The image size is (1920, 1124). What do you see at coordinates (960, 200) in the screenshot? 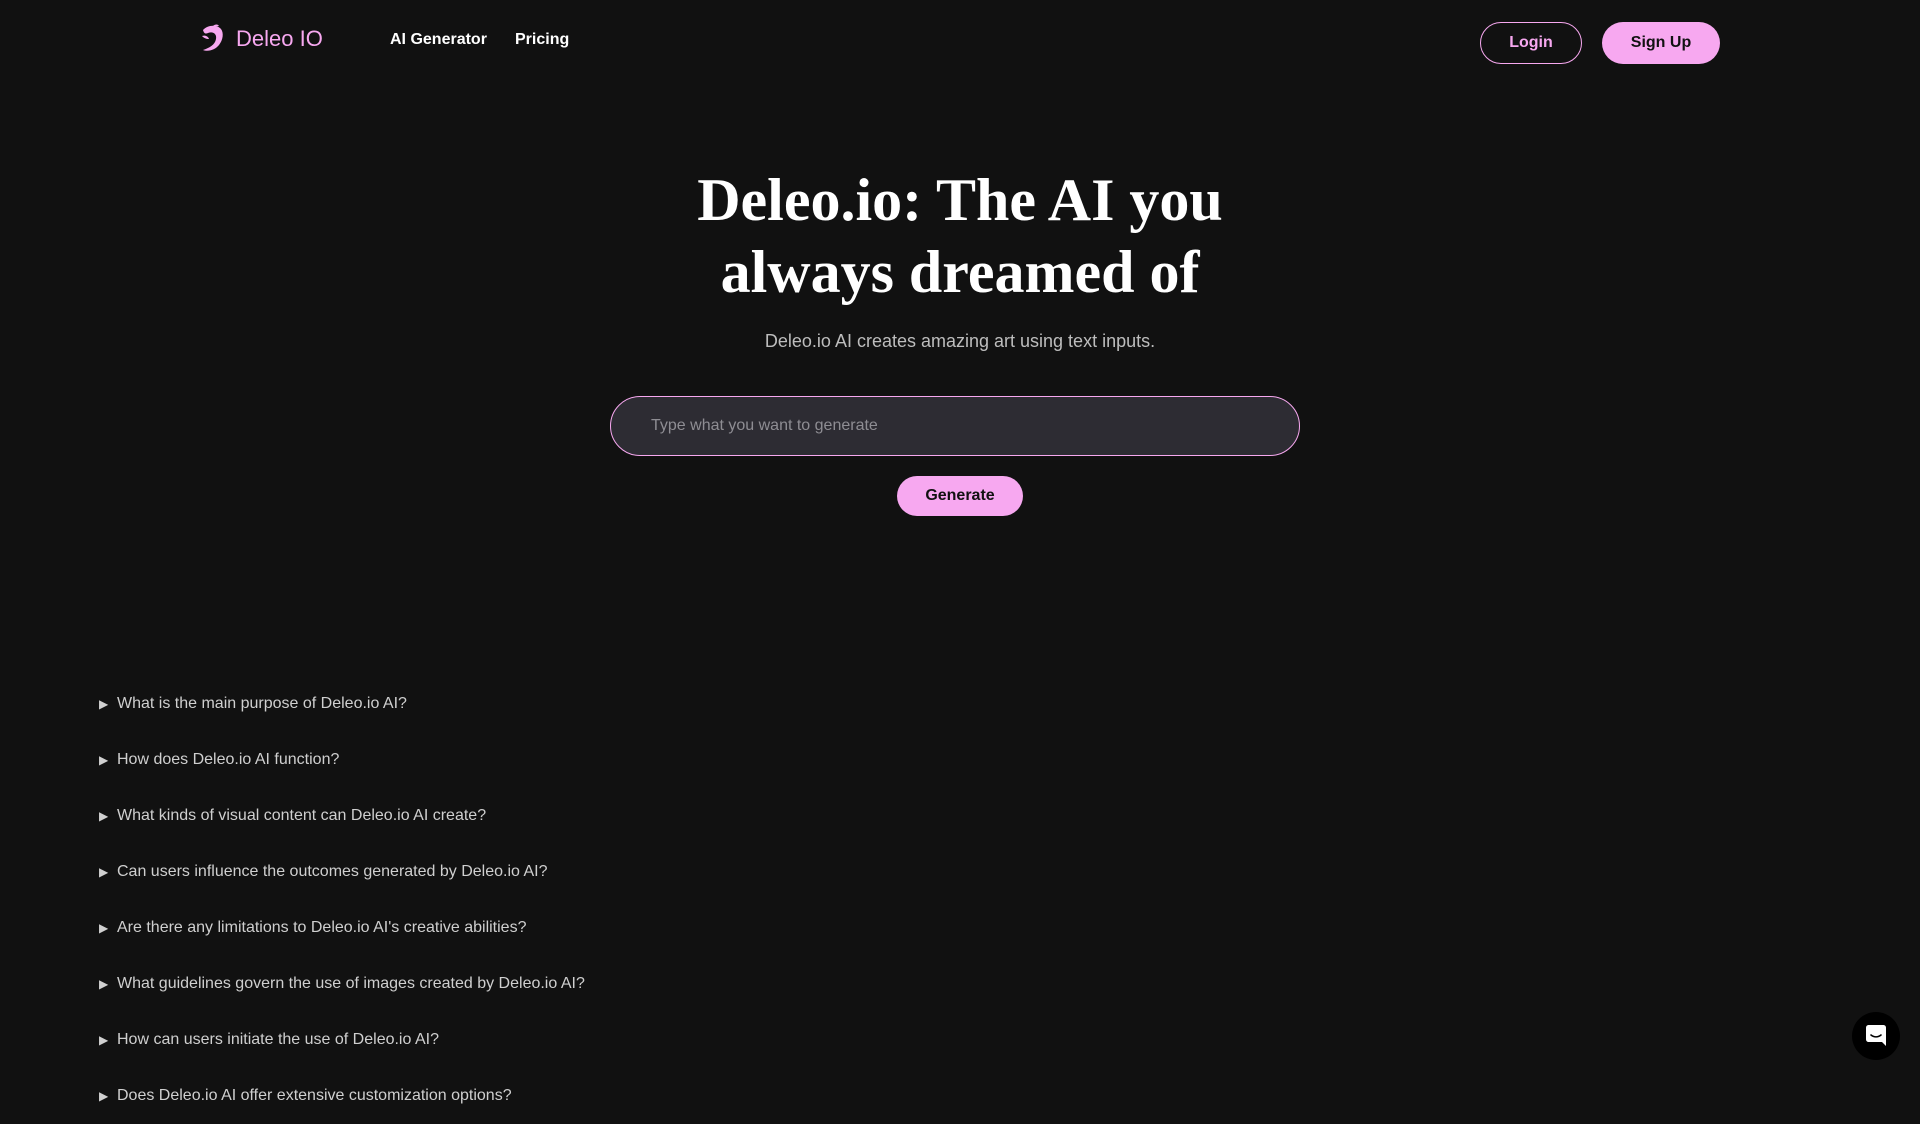
I see `hero-title-line1: Deleo.io: The AI you` at bounding box center [960, 200].